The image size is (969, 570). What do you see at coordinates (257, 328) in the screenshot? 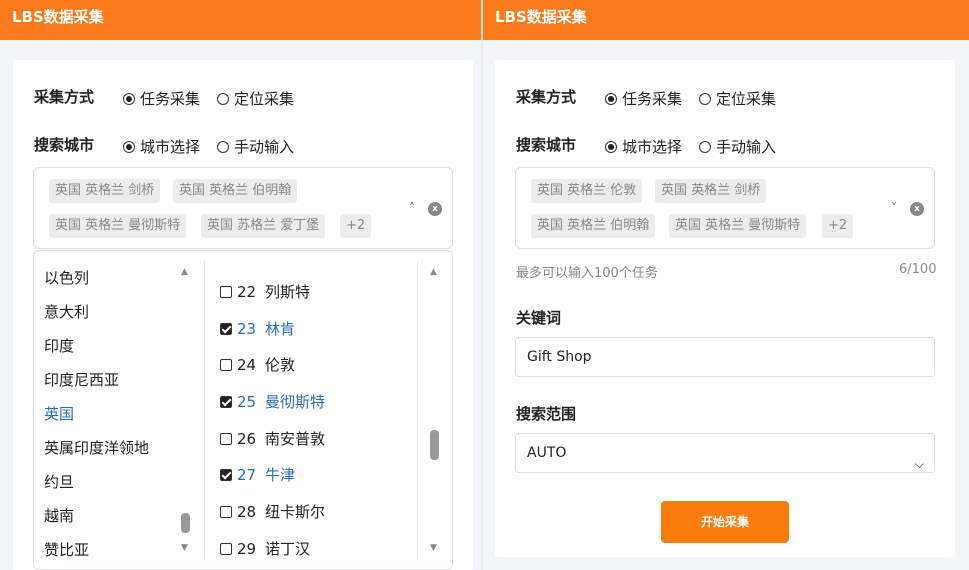
I see `city-option: 23 林肯` at bounding box center [257, 328].